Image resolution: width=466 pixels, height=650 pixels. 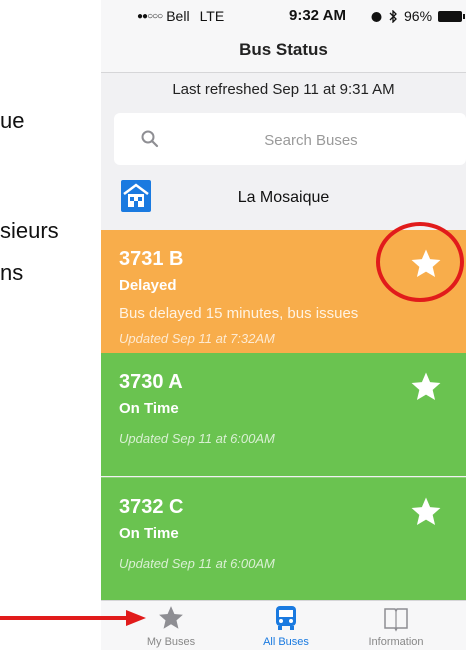 I want to click on bus-number: 3730 A, so click(x=151, y=382).